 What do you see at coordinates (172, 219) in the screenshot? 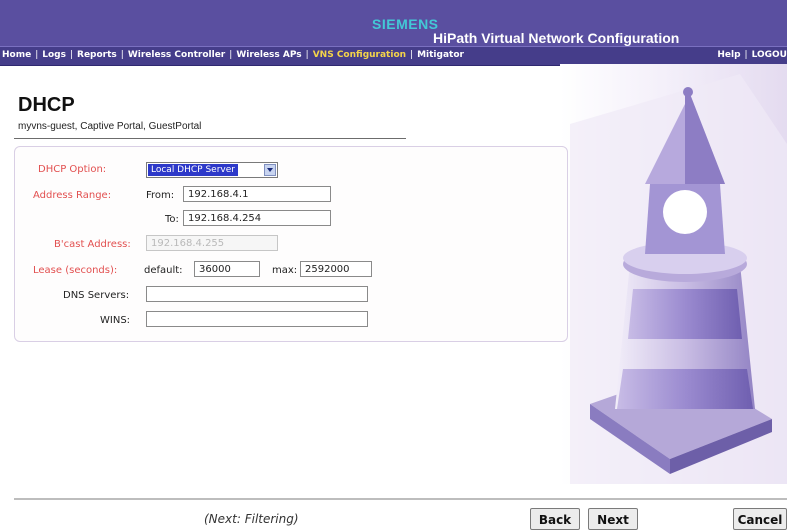
I see `to-label: To:` at bounding box center [172, 219].